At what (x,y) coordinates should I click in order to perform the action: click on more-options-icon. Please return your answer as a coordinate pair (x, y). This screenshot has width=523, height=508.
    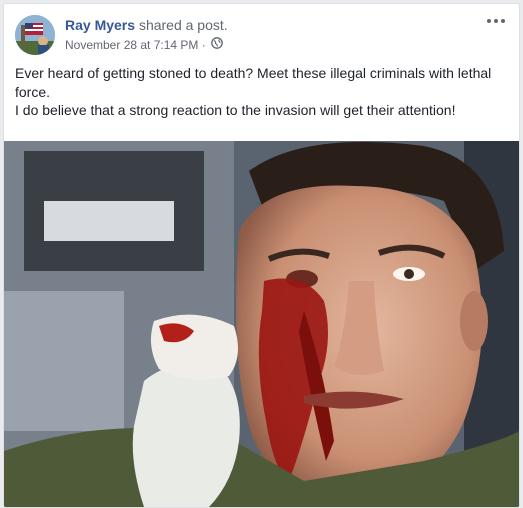
    Looking at the image, I should click on (496, 21).